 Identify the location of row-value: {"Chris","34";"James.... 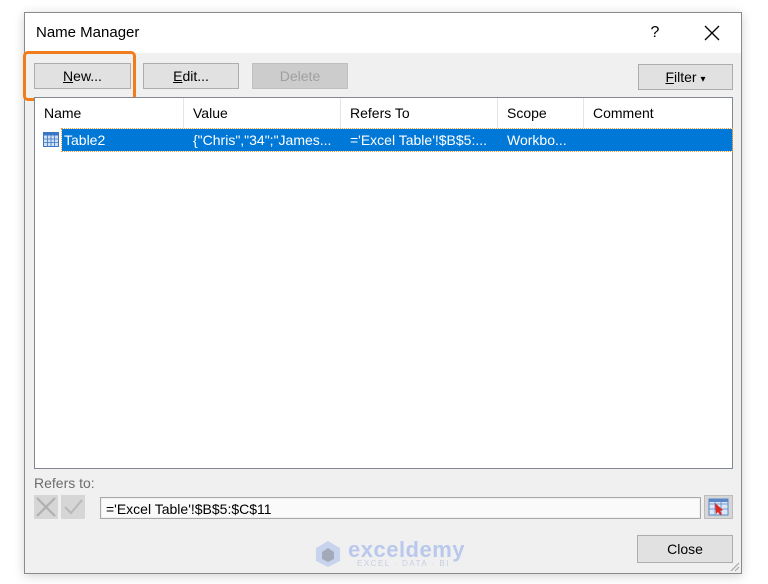
(262, 140).